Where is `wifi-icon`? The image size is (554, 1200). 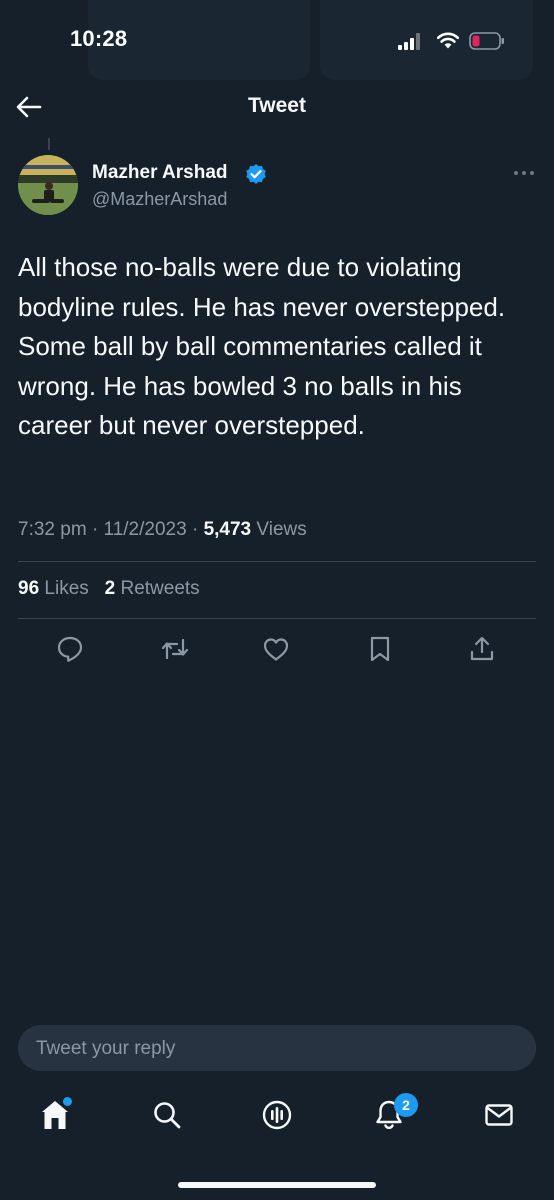 wifi-icon is located at coordinates (448, 40).